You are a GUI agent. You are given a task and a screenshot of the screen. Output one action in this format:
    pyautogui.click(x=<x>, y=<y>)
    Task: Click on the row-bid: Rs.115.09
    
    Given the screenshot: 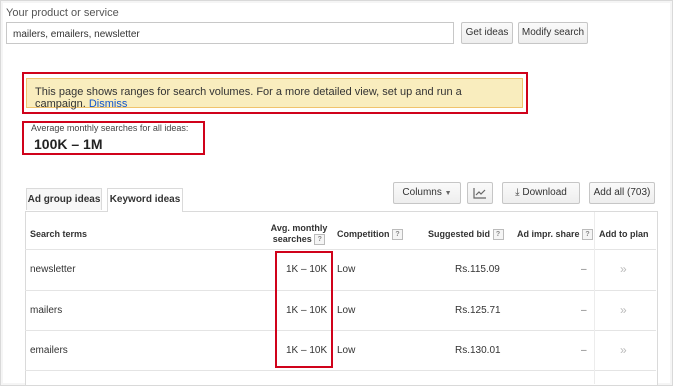 What is the action you would take?
    pyautogui.click(x=477, y=269)
    